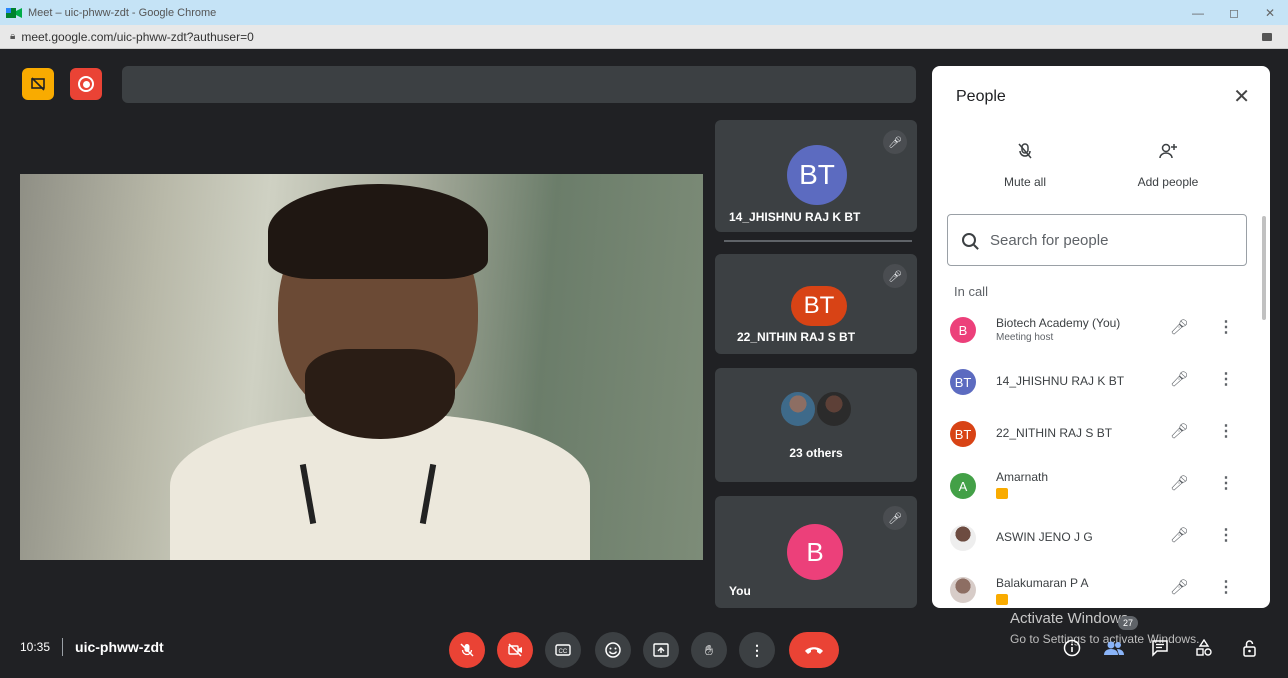  I want to click on avatar: B, so click(815, 552).